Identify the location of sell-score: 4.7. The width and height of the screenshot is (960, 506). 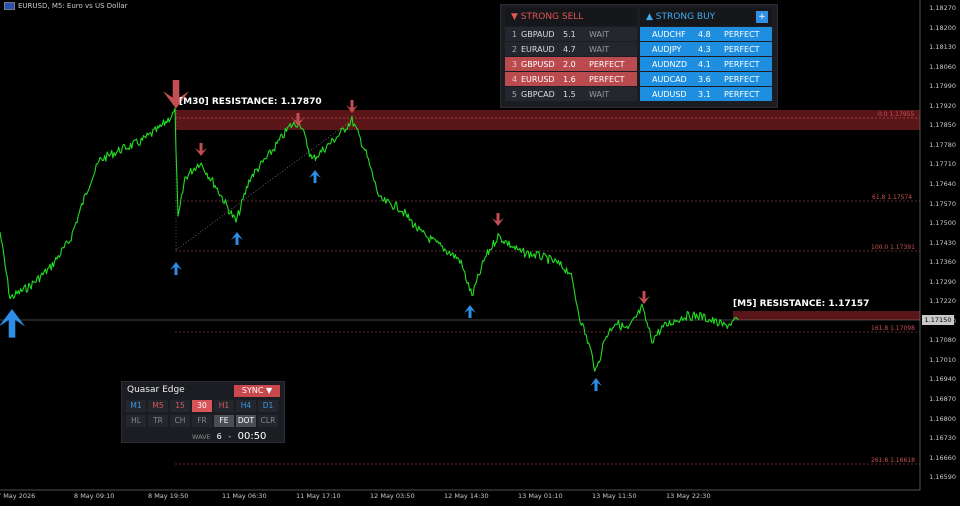
(569, 49).